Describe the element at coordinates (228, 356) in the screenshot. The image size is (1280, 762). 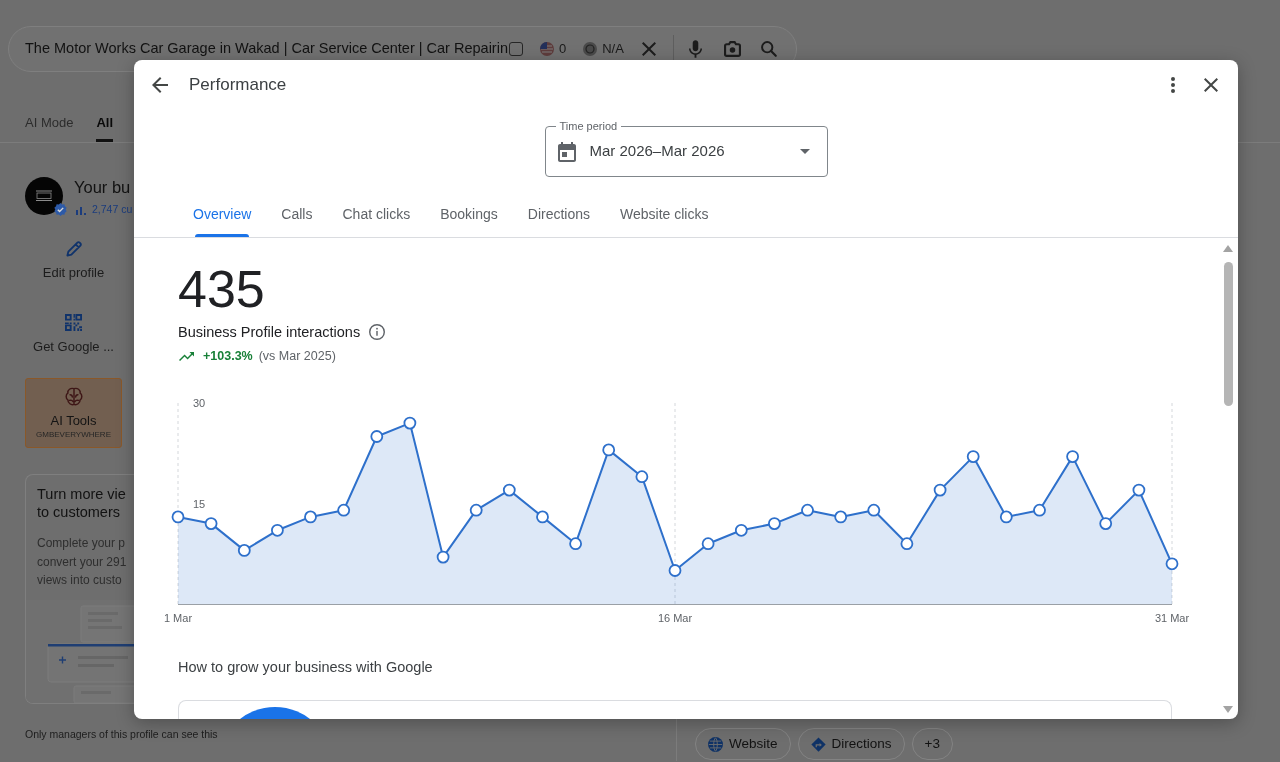
I see `change-percent: +103.3%` at that location.